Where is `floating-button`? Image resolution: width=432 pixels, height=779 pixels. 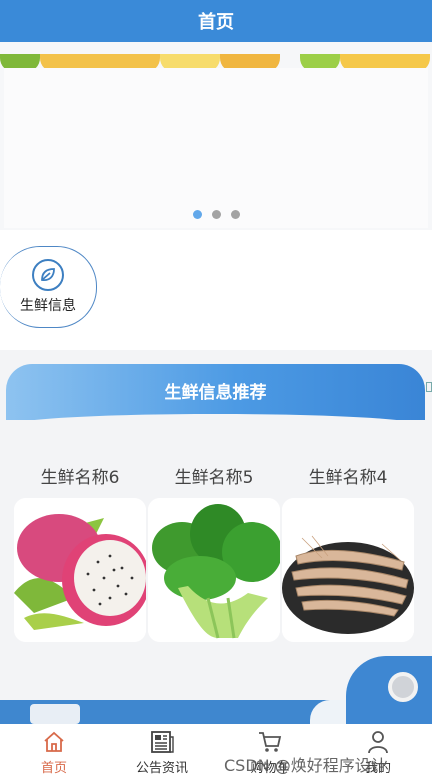
floating-button is located at coordinates (403, 687).